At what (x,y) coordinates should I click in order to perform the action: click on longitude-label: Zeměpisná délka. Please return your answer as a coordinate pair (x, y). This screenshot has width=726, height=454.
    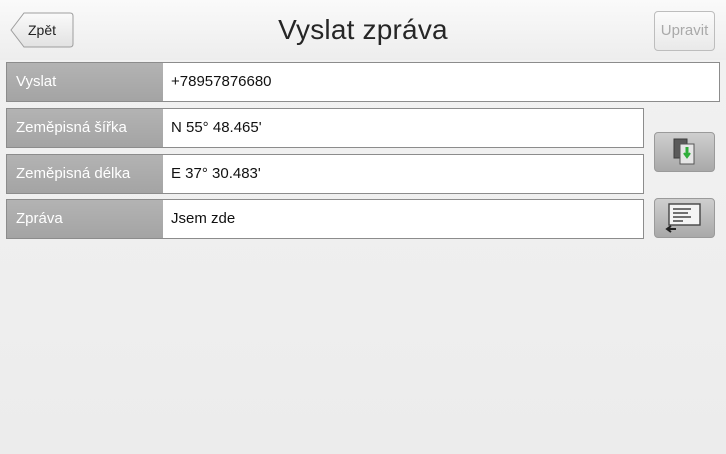
    Looking at the image, I should click on (85, 174).